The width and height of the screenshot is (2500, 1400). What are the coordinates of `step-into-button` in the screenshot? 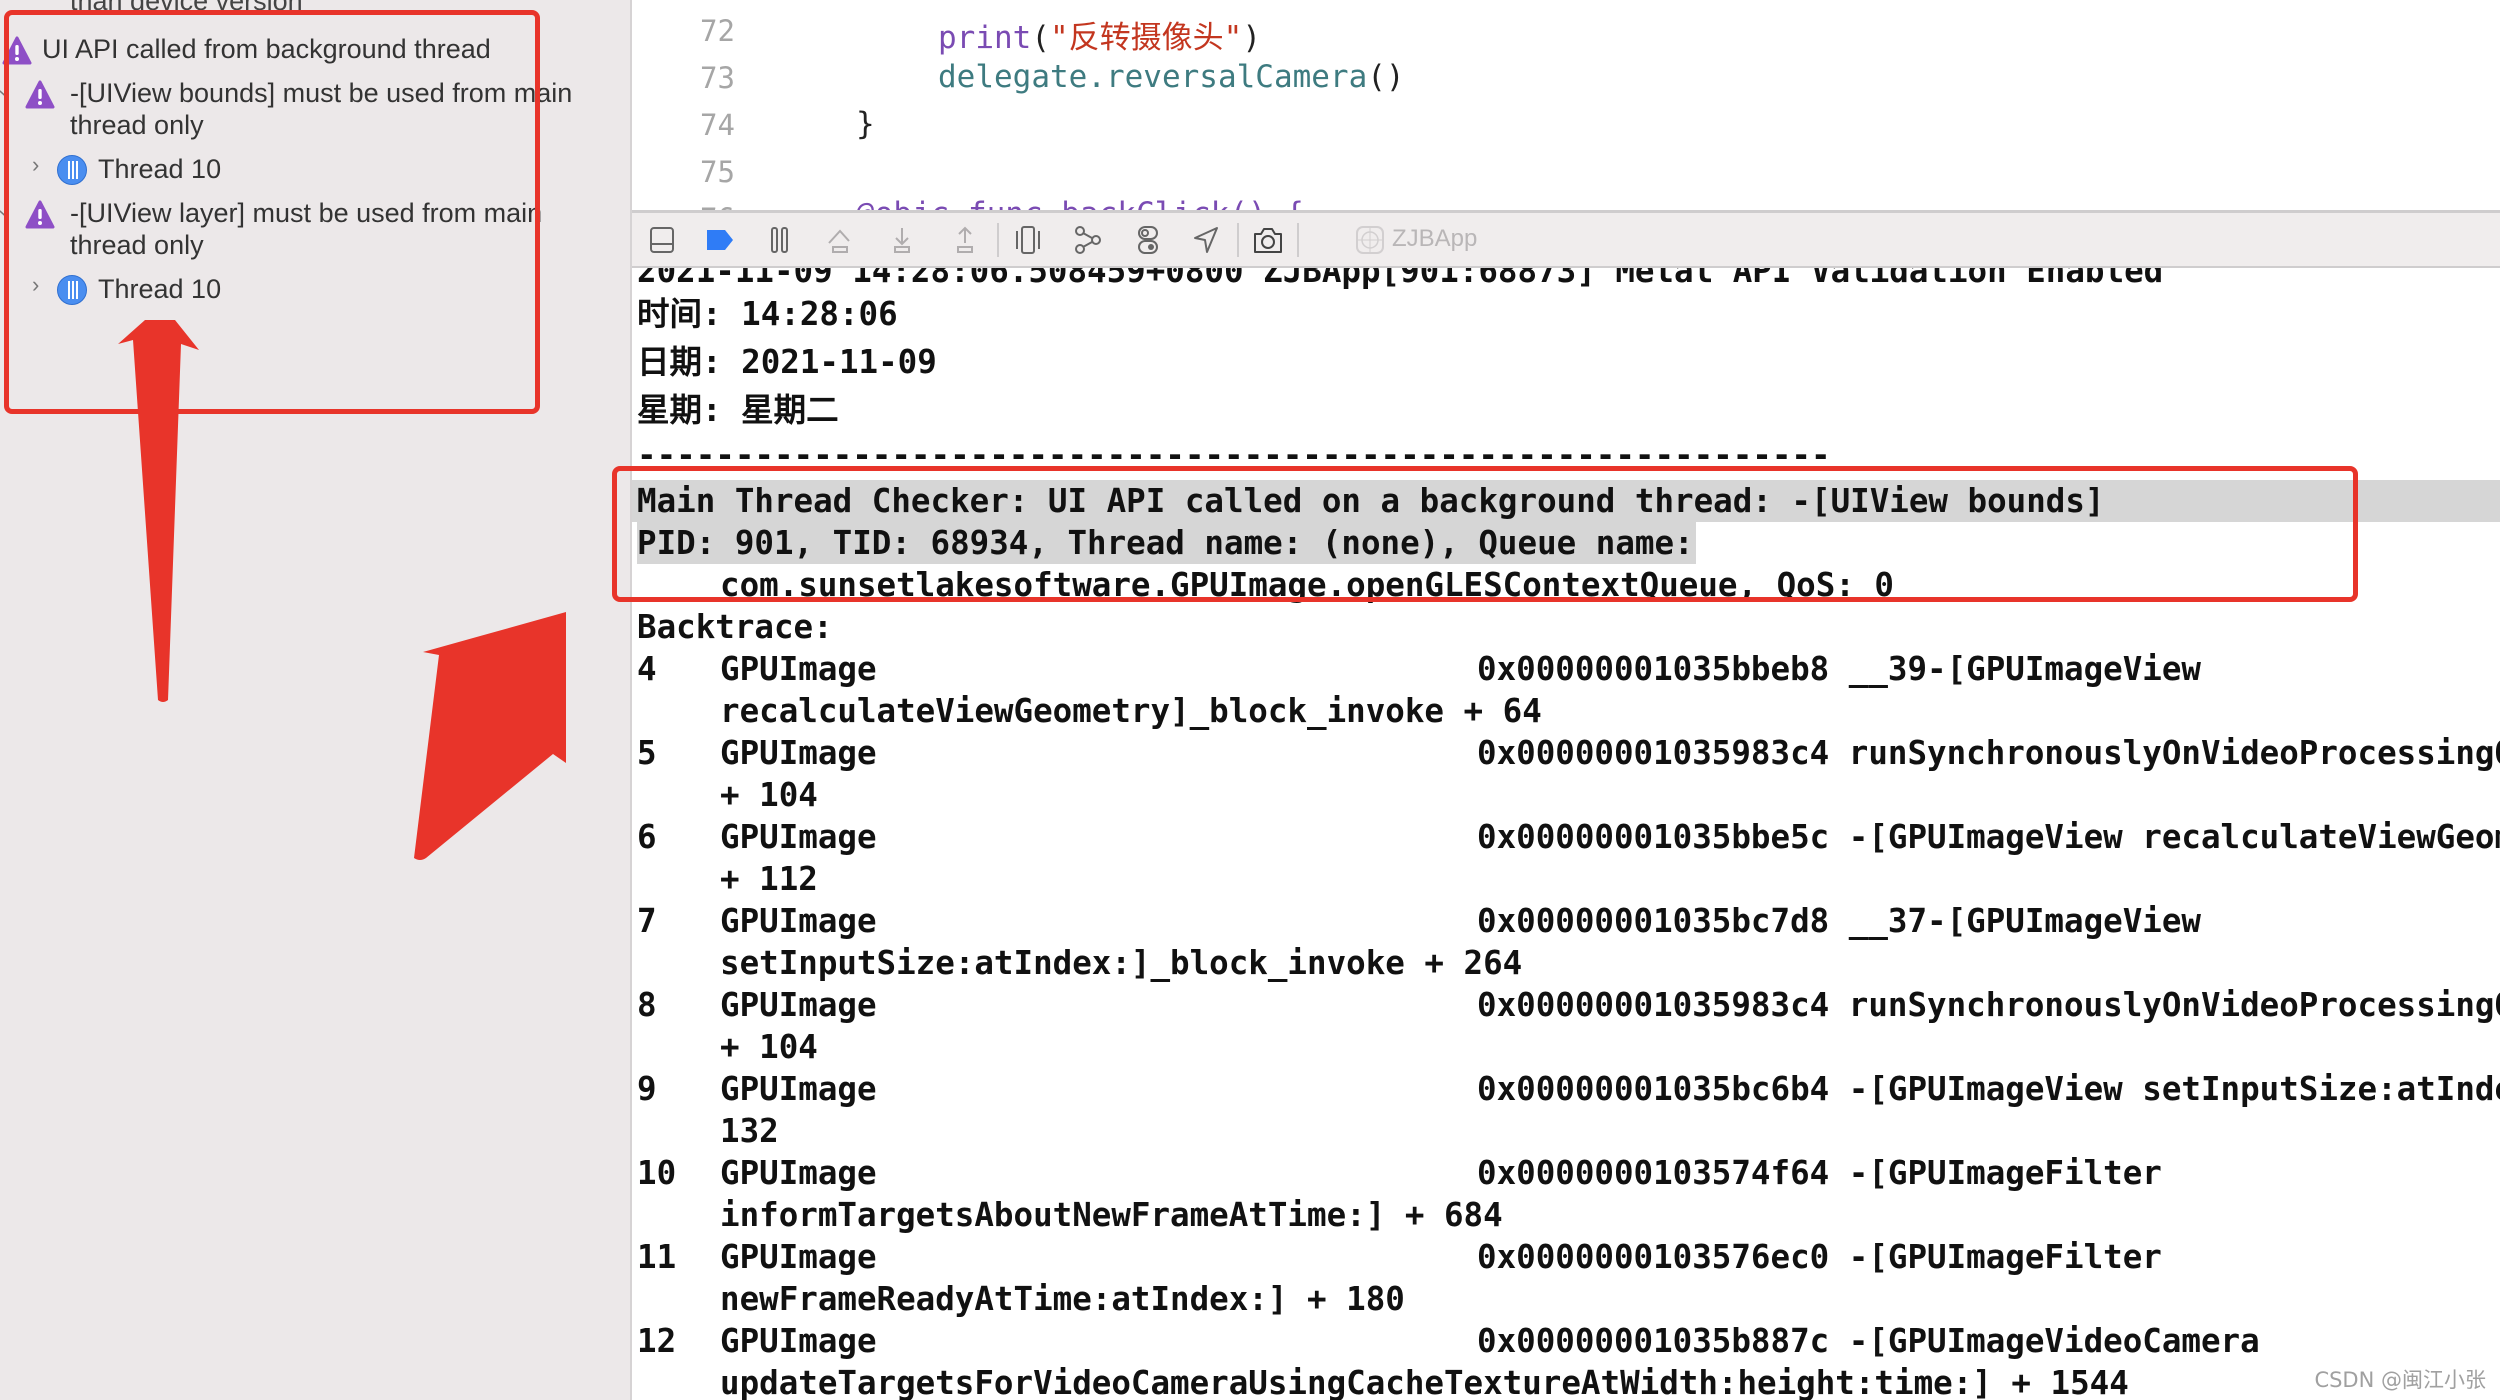 It's located at (902, 240).